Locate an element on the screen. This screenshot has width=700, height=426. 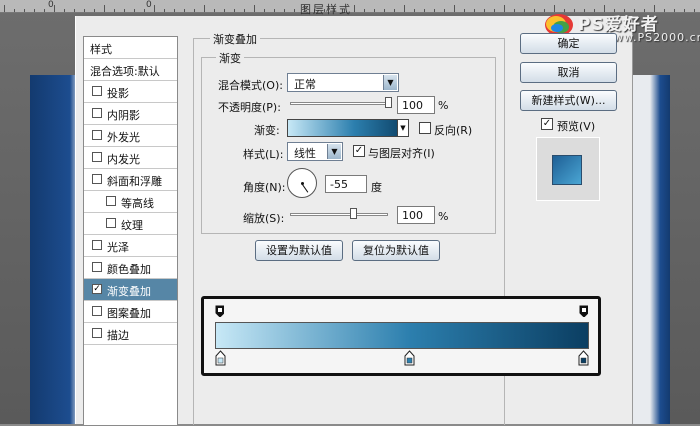
style-item-label: 投影 is located at coordinates (118, 93).